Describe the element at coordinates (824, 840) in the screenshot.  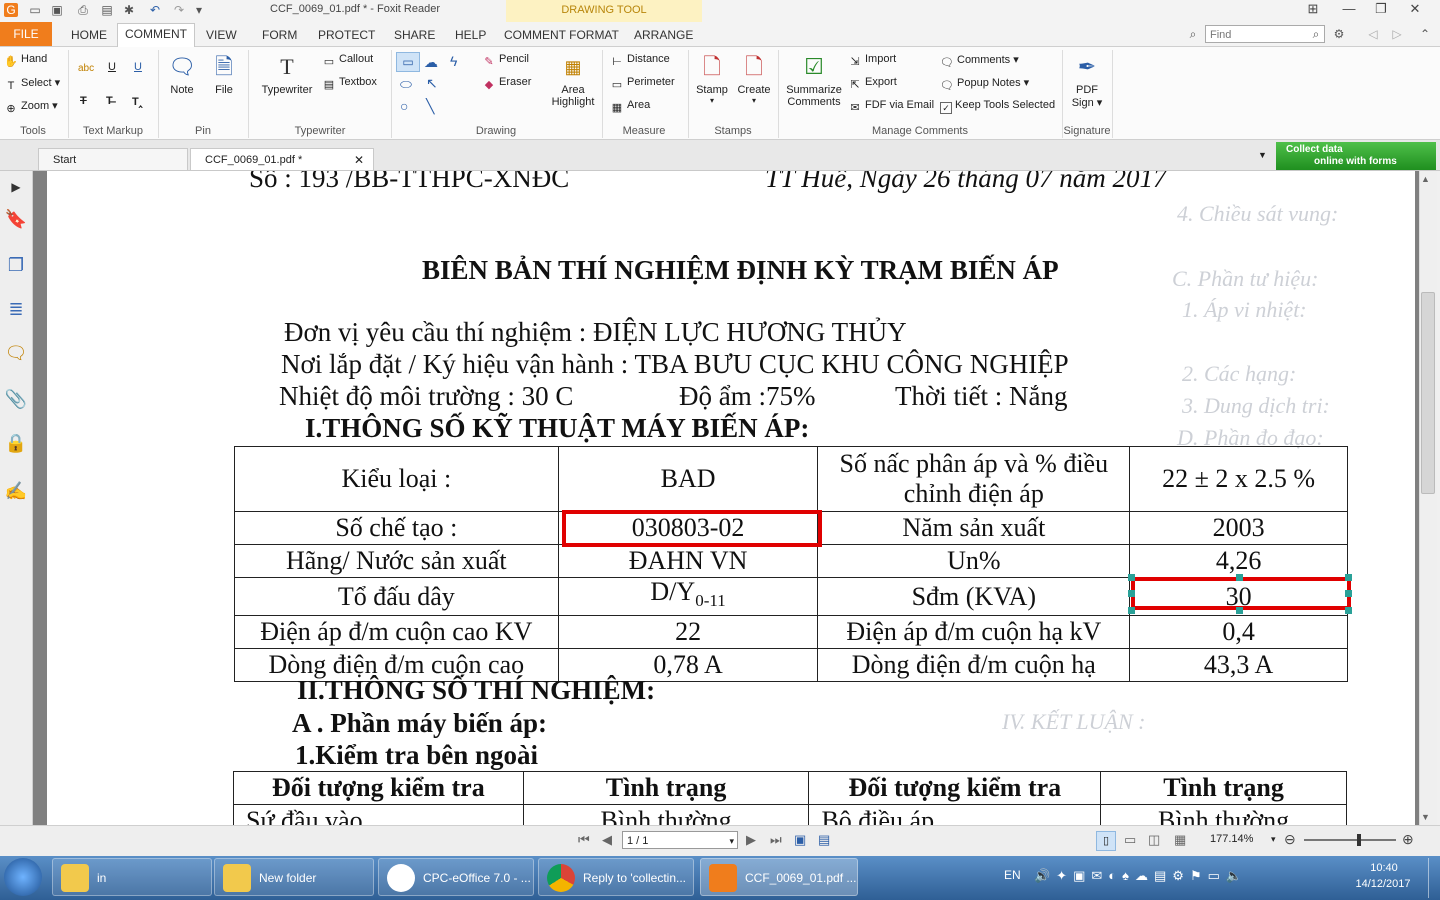
I see `fit-width-icon: ▤` at that location.